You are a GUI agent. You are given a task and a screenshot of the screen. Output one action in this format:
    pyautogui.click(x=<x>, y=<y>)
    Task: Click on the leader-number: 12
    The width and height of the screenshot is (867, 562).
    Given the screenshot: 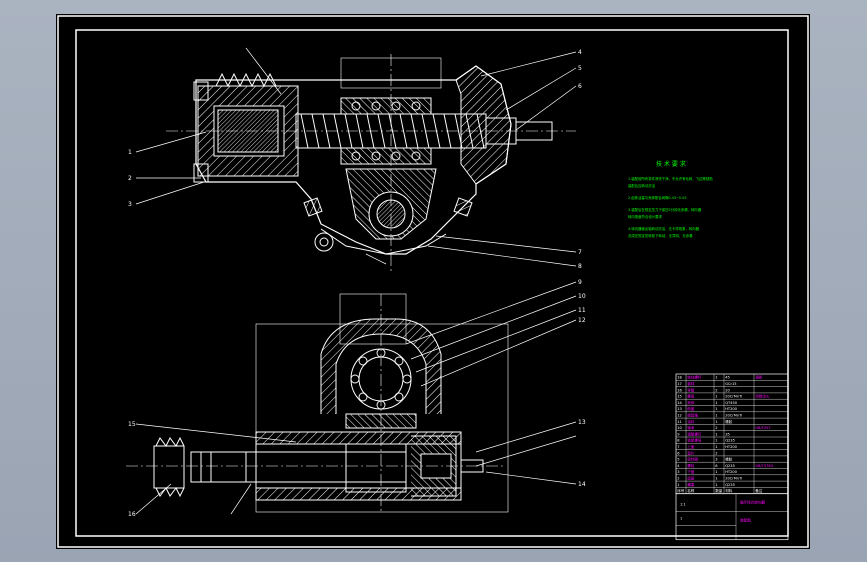 What is the action you would take?
    pyautogui.click(x=582, y=320)
    